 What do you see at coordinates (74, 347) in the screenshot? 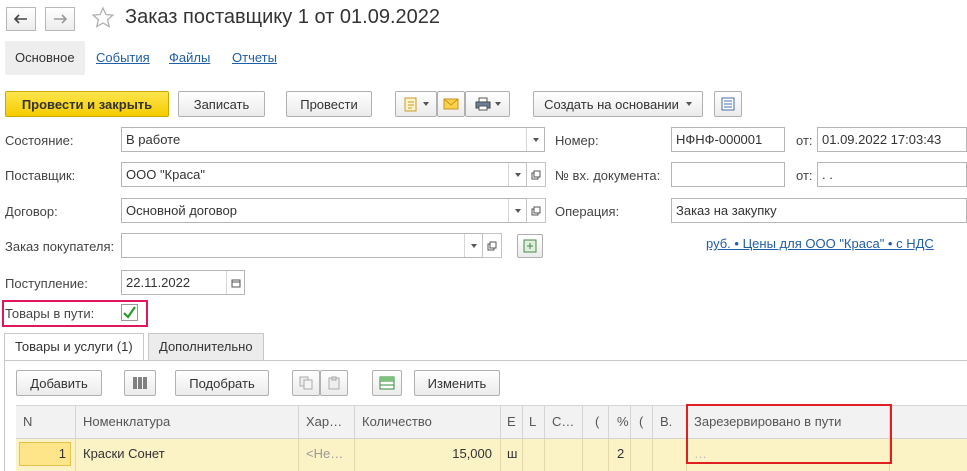
I see `tab-goods-services: Товары и услуги (1)` at bounding box center [74, 347].